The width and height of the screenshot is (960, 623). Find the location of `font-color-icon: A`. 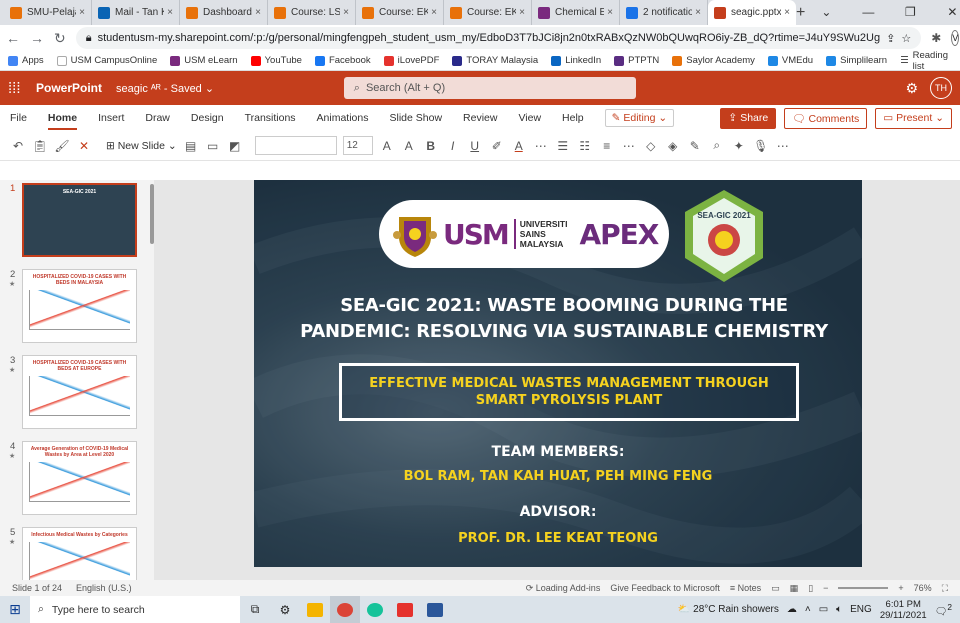

font-color-icon: A is located at coordinates (519, 146).